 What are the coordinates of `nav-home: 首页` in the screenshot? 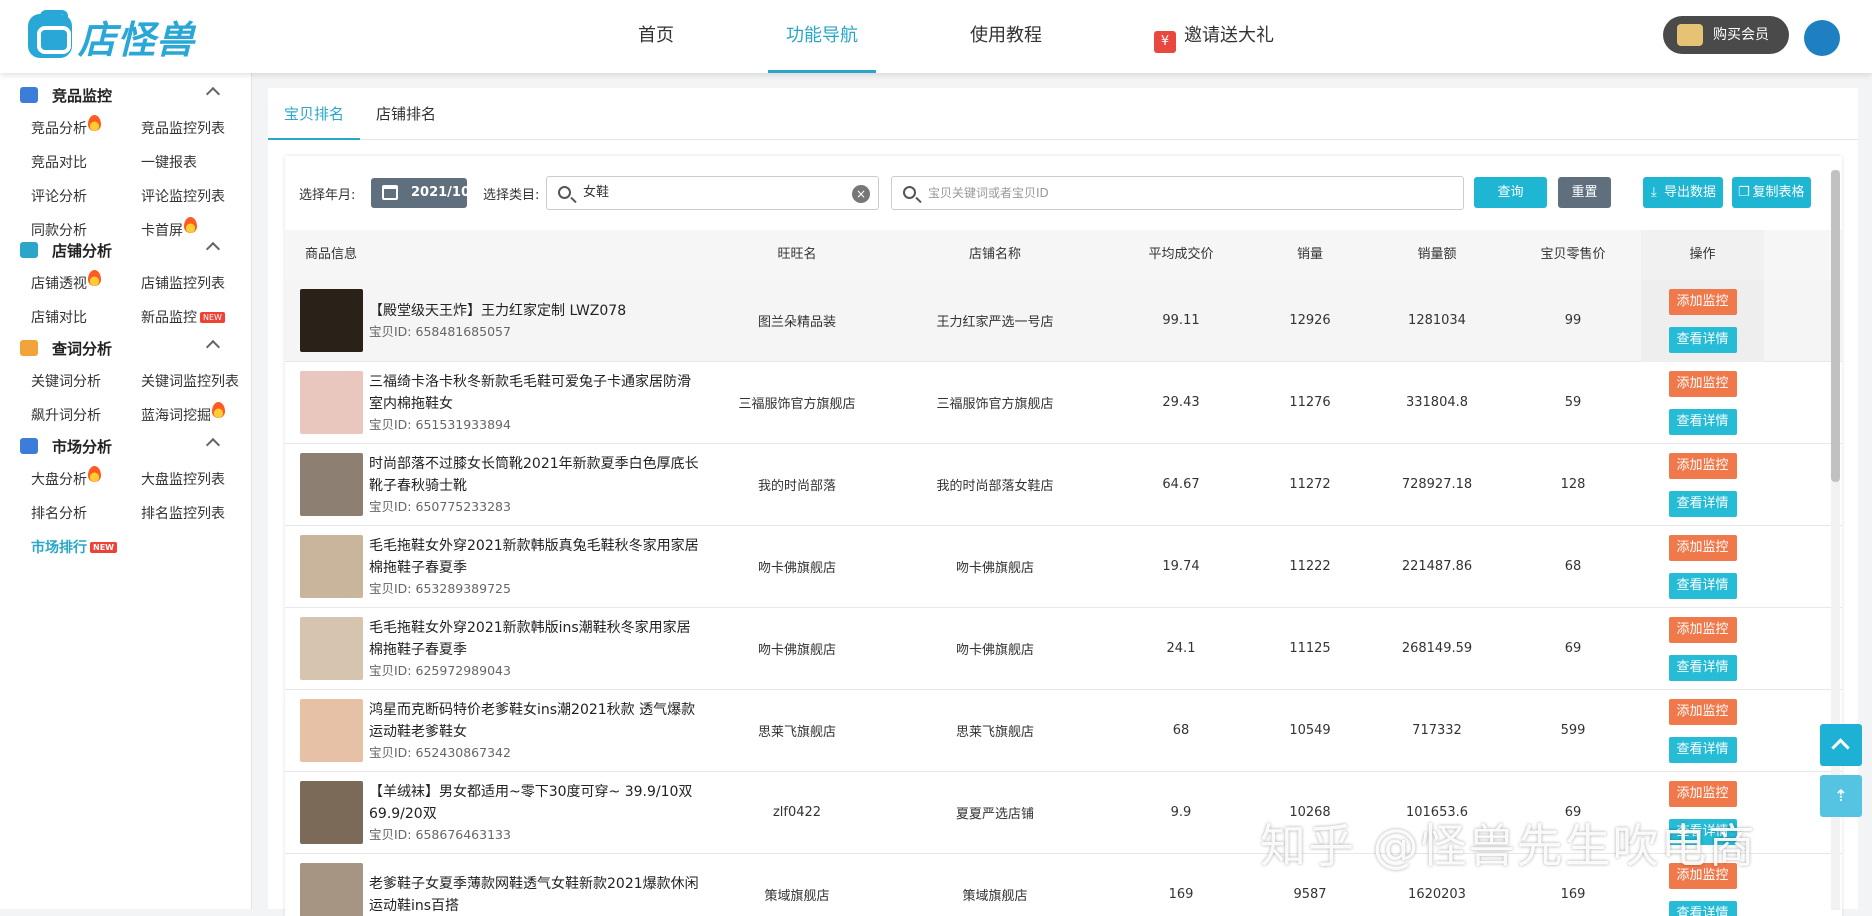 It's located at (656, 36).